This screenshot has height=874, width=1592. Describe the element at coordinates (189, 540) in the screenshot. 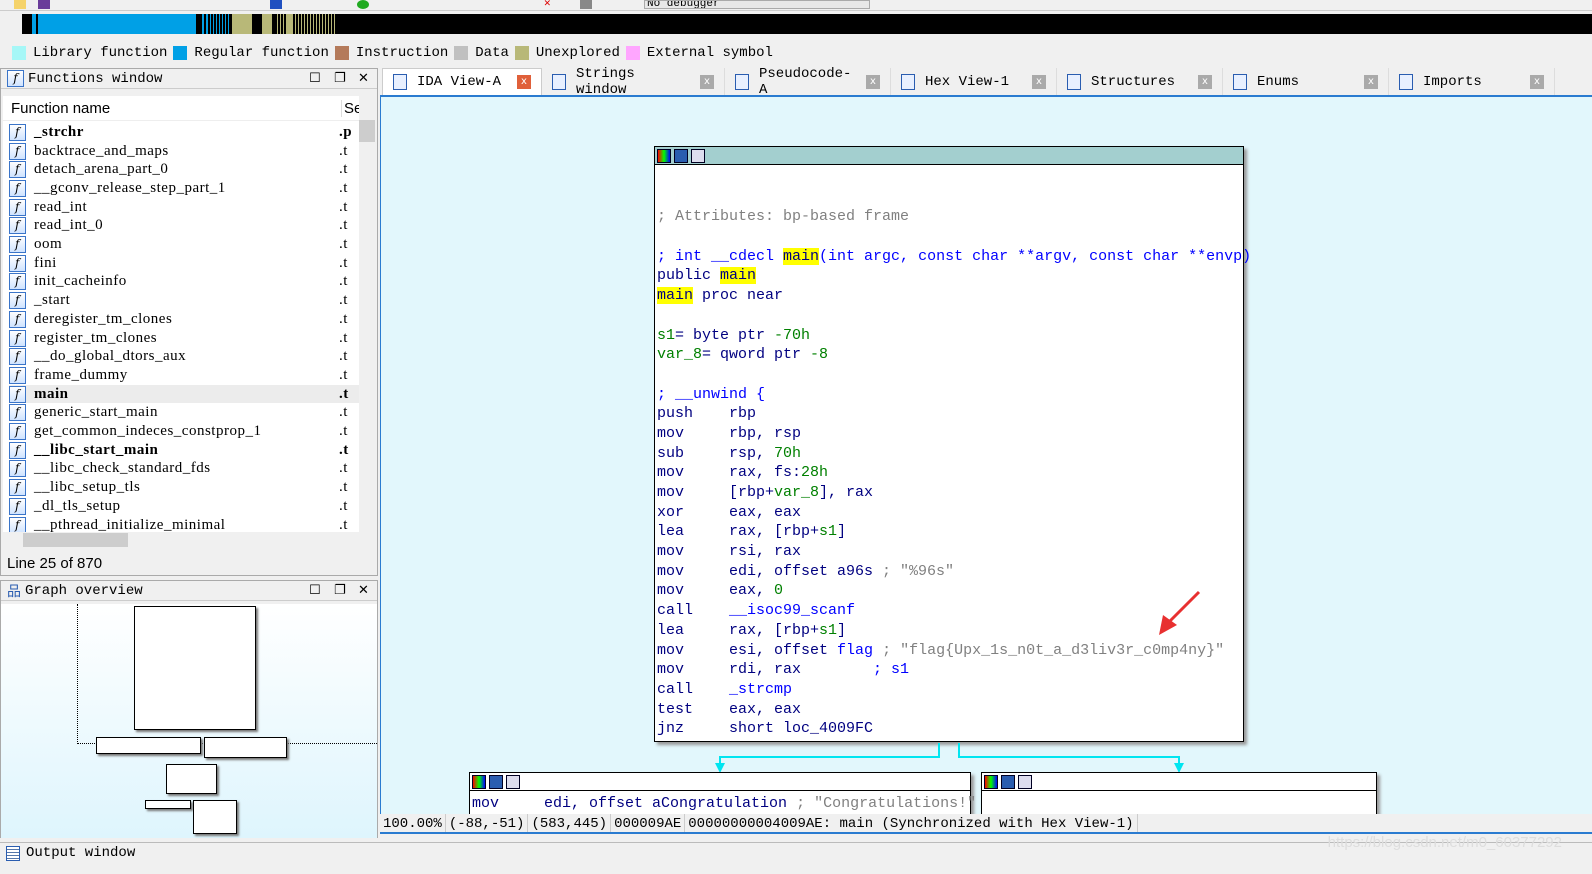

I see `horizontal-scrollbar` at that location.